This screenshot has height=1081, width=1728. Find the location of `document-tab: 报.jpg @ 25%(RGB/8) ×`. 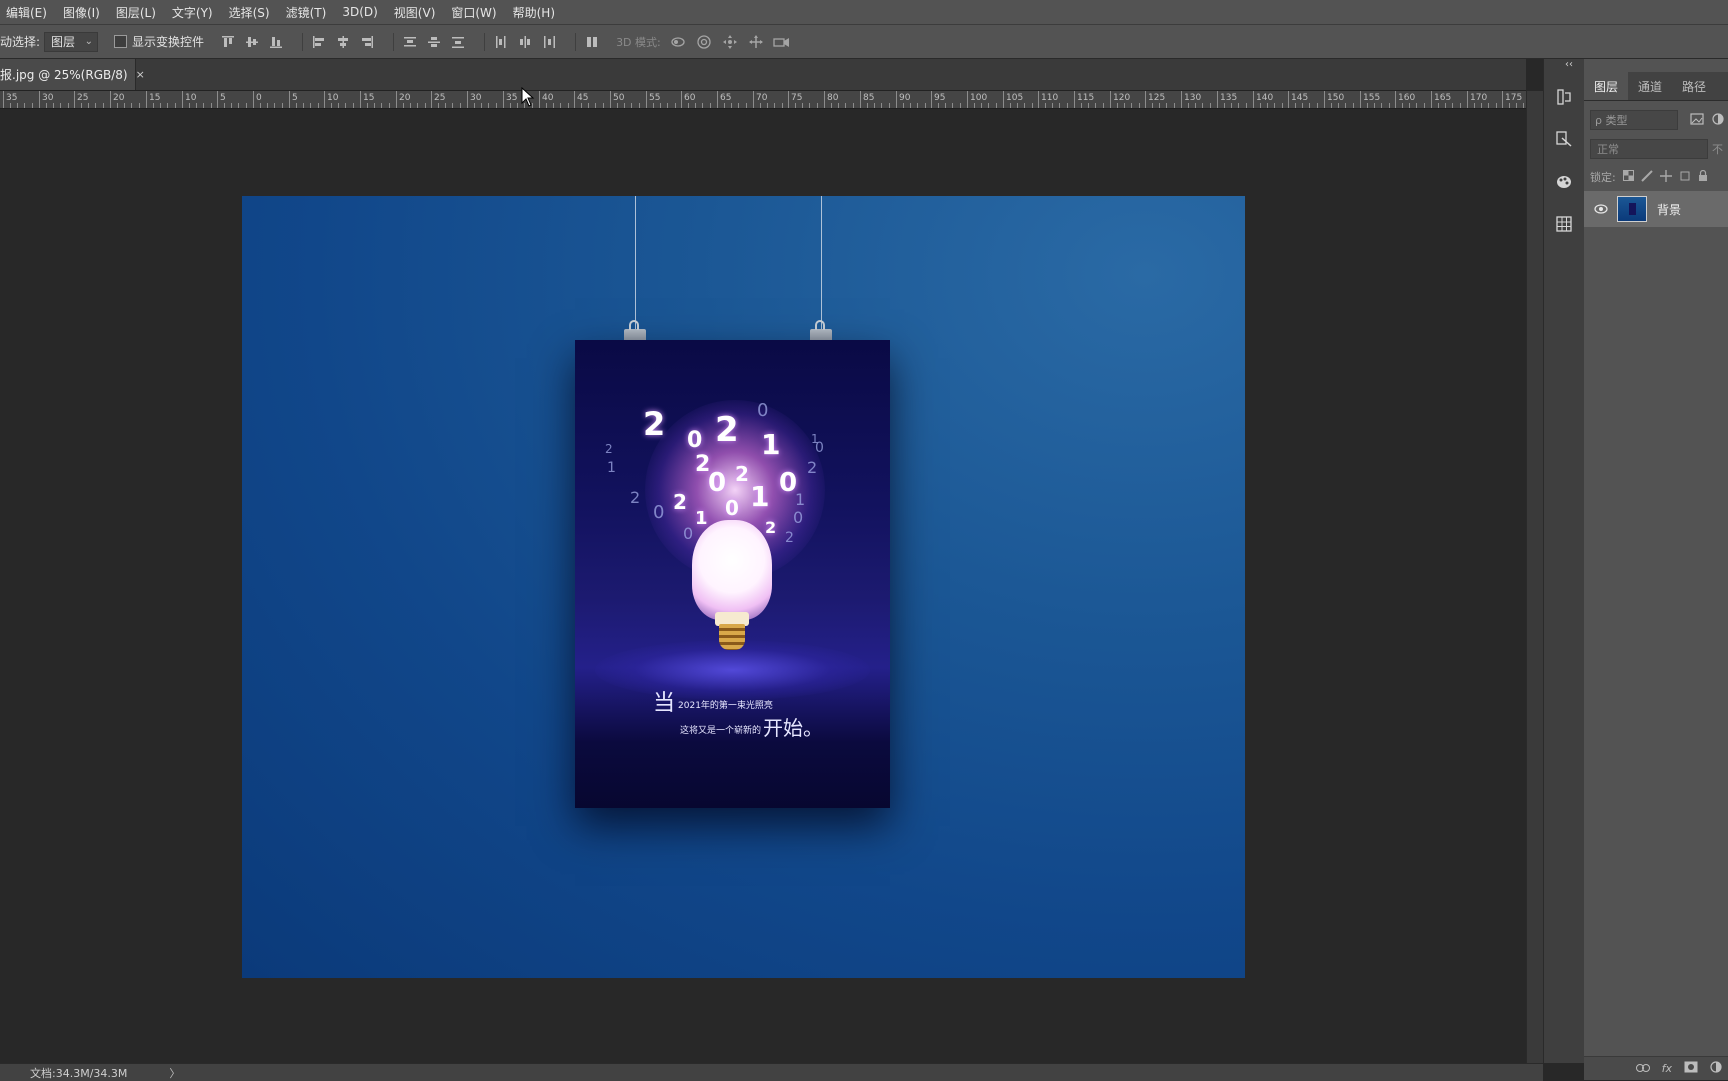

document-tab: 报.jpg @ 25%(RGB/8) × is located at coordinates (72, 74).